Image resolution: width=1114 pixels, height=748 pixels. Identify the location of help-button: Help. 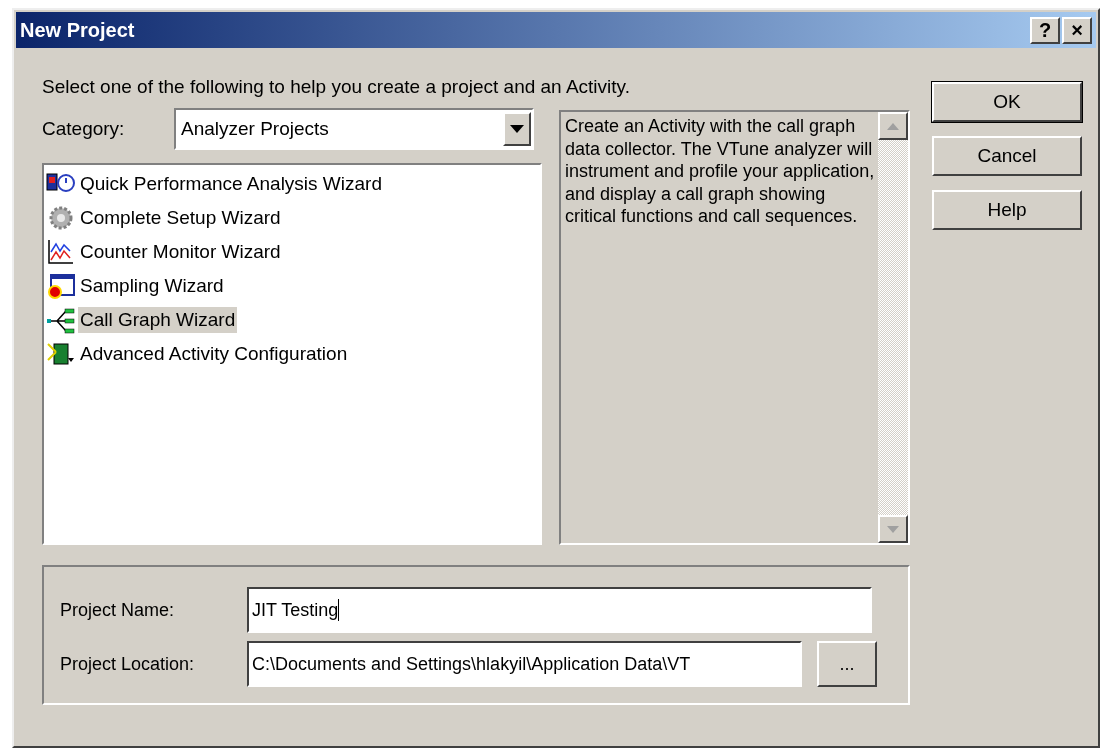
(1007, 210).